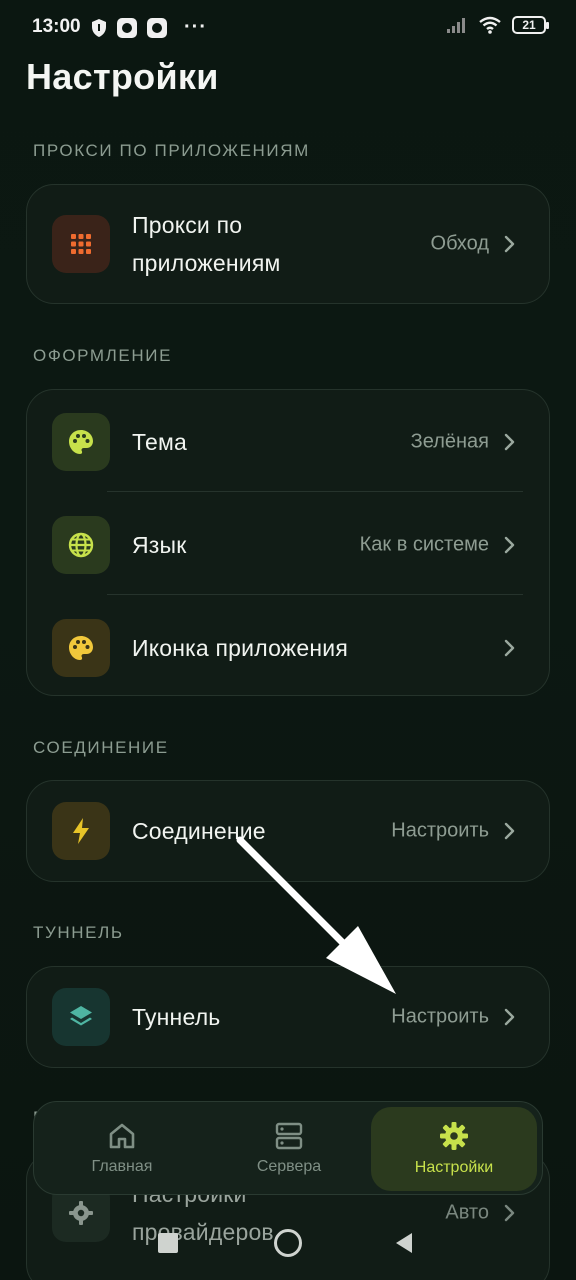 This screenshot has width=576, height=1280. What do you see at coordinates (81, 830) in the screenshot?
I see `lightning-icon` at bounding box center [81, 830].